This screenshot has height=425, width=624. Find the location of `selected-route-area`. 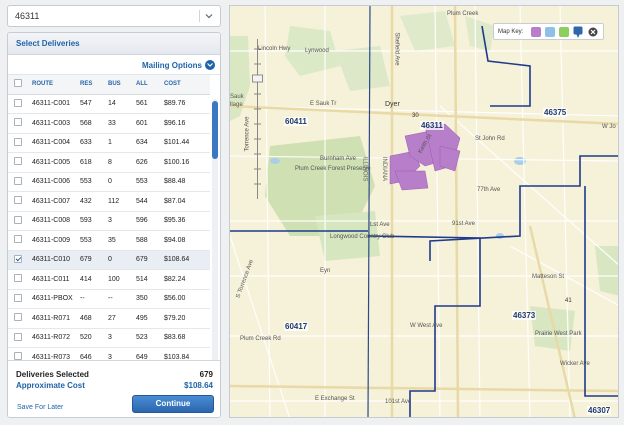

selected-route-area is located at coordinates (425, 157).